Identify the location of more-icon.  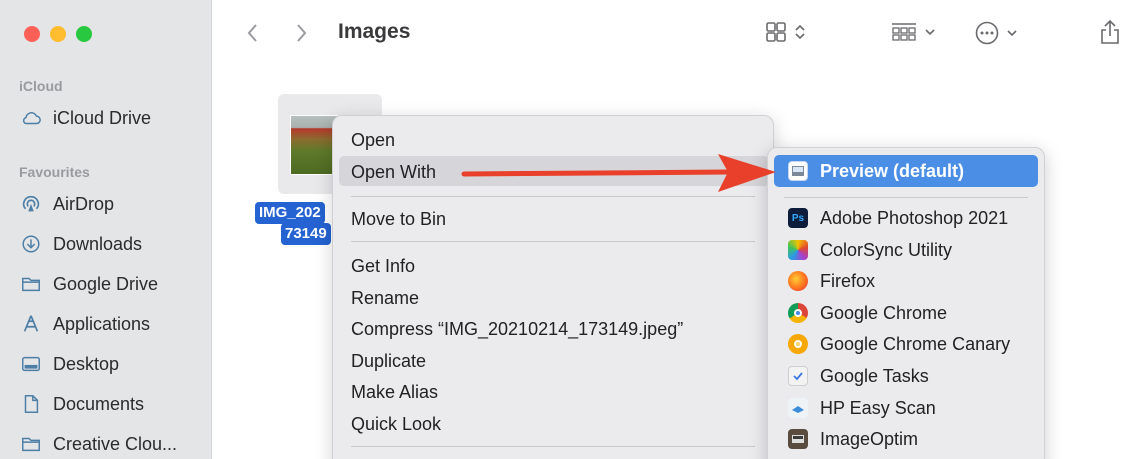
(987, 33).